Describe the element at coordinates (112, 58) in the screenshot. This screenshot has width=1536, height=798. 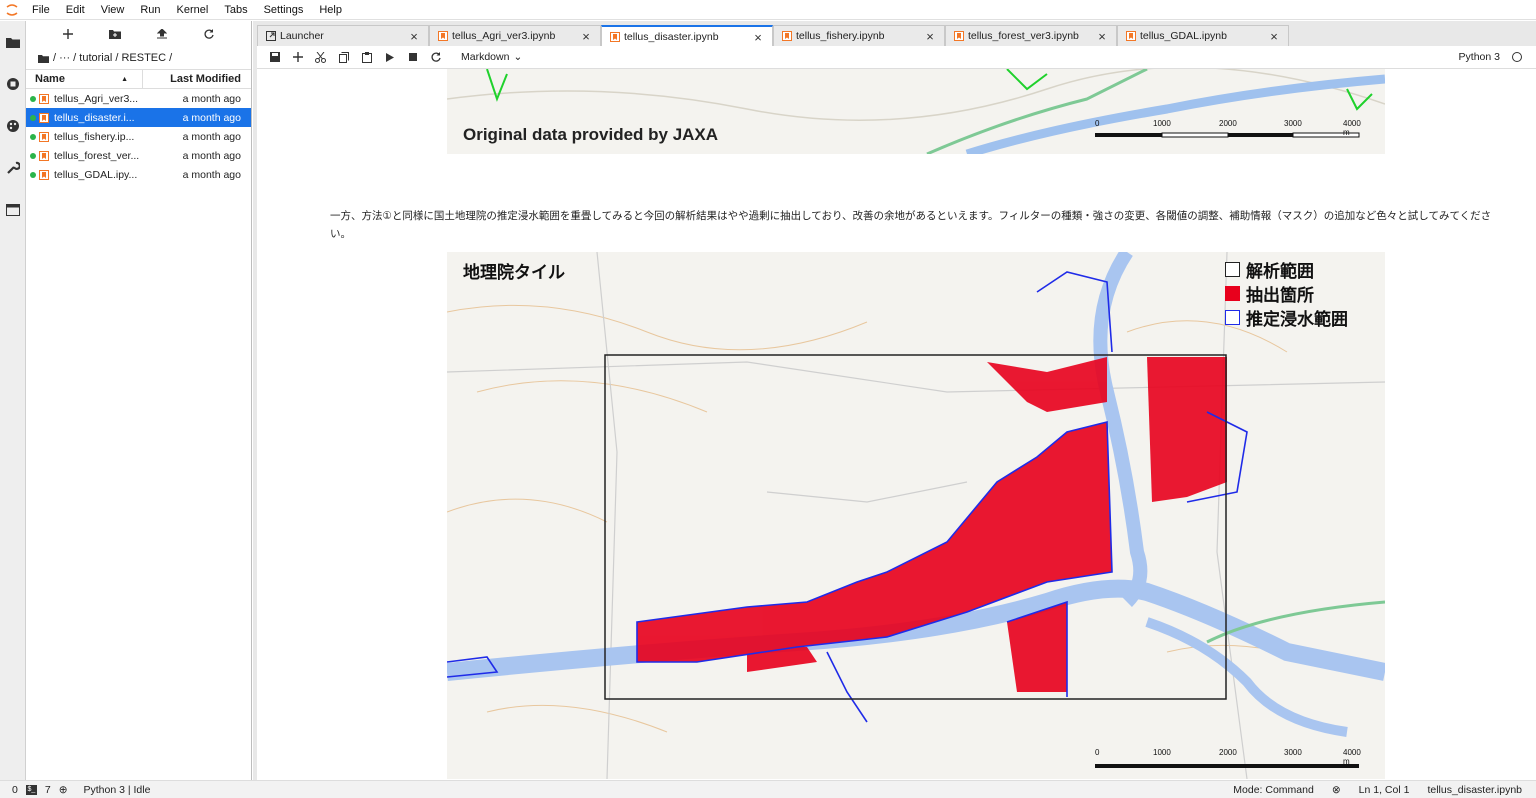
I see `breadcrumb-path: / ··· / tutorial / RESTEC /` at that location.